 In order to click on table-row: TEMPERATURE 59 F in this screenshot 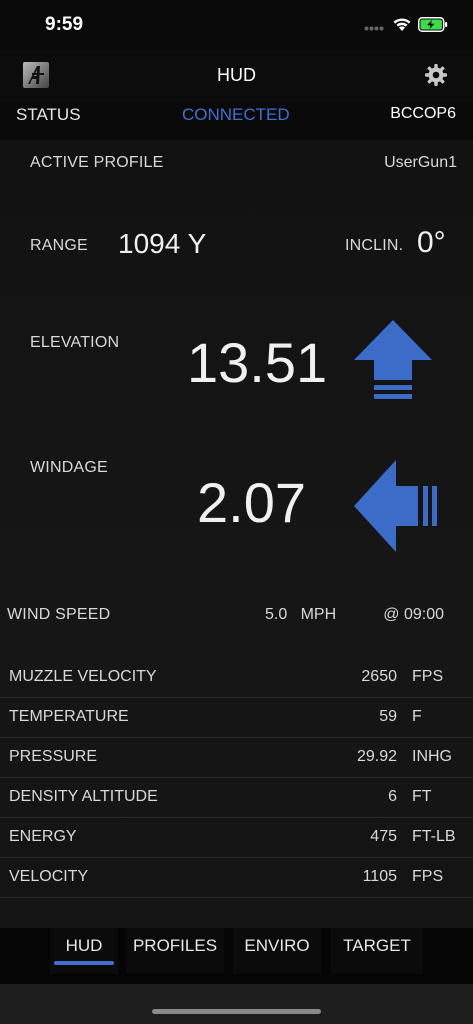, I will do `click(236, 718)`.